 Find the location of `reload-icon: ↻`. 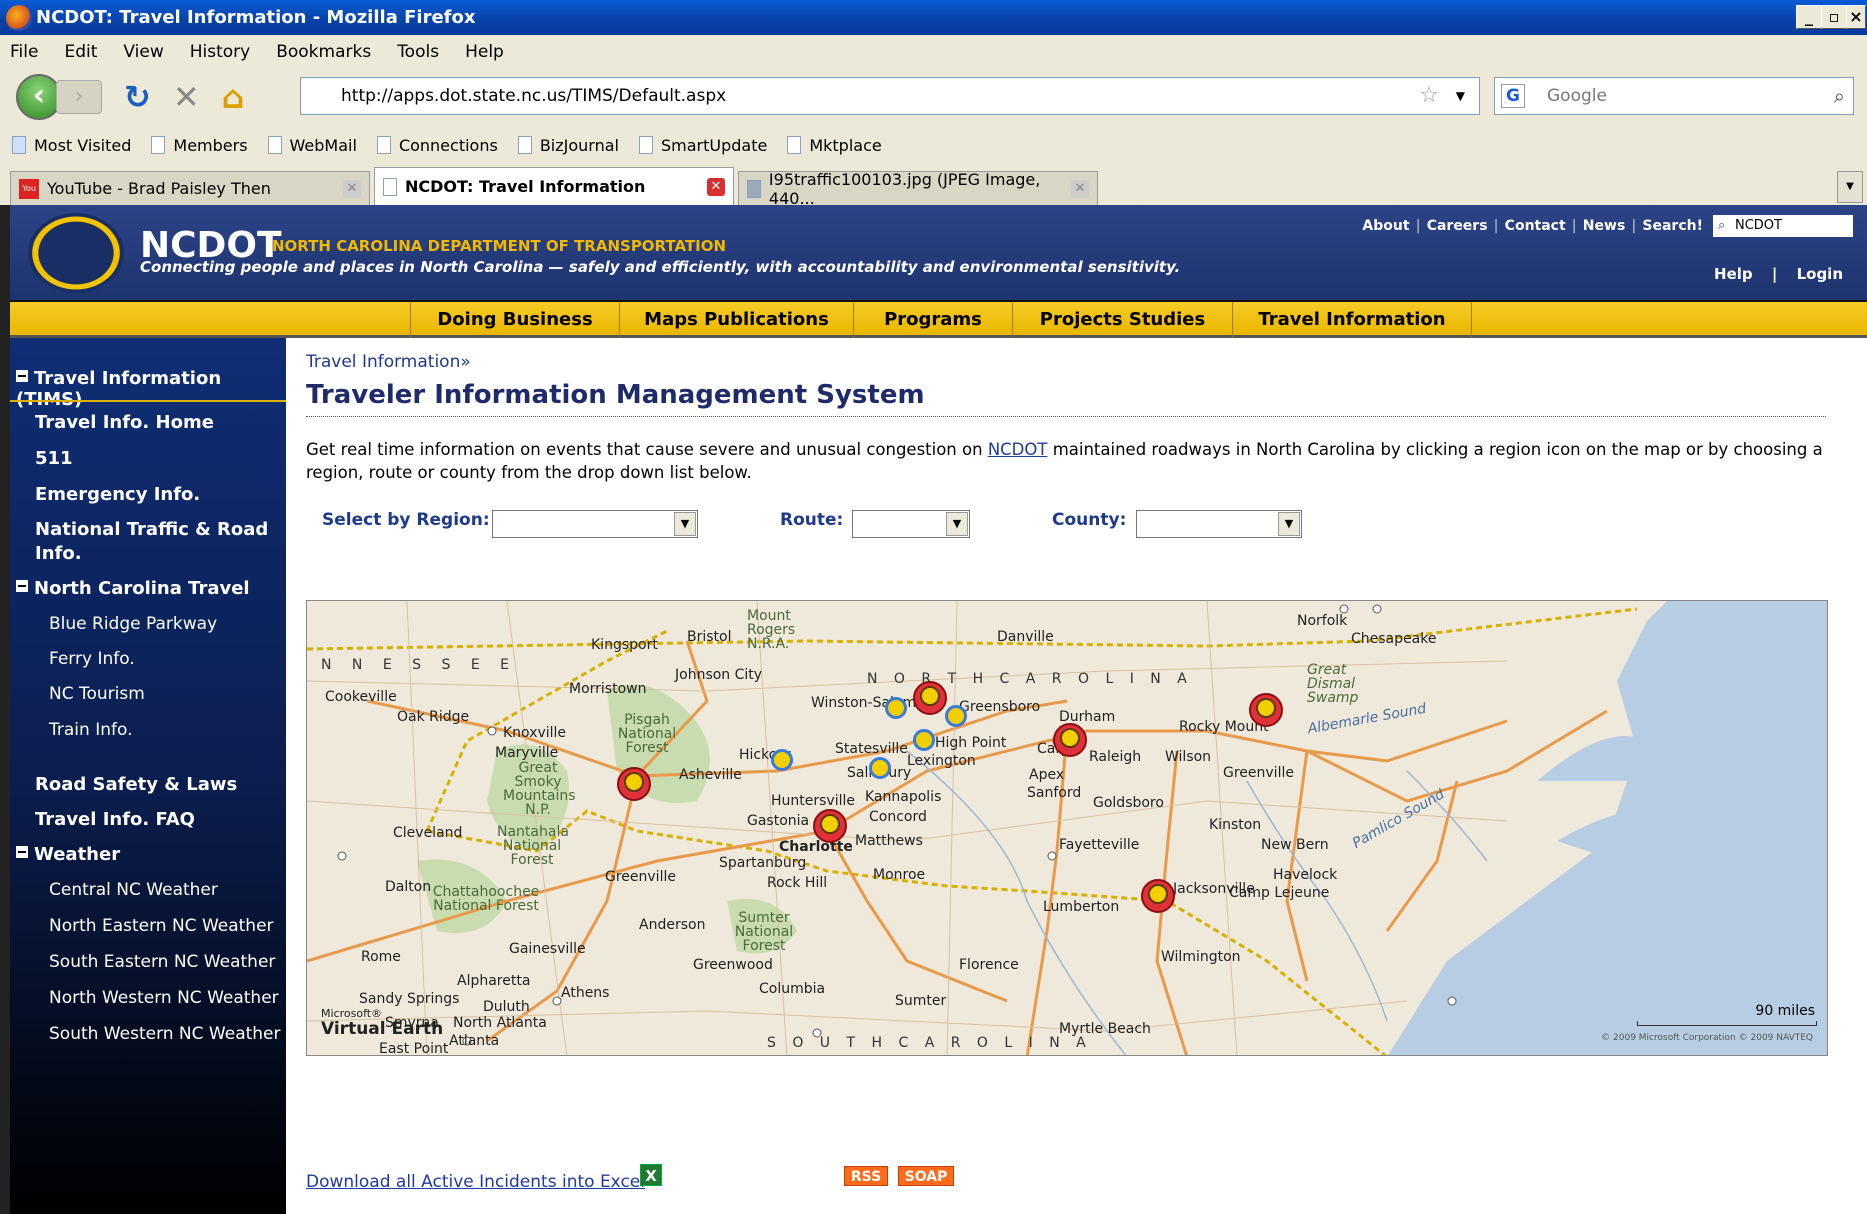

reload-icon: ↻ is located at coordinates (137, 97).